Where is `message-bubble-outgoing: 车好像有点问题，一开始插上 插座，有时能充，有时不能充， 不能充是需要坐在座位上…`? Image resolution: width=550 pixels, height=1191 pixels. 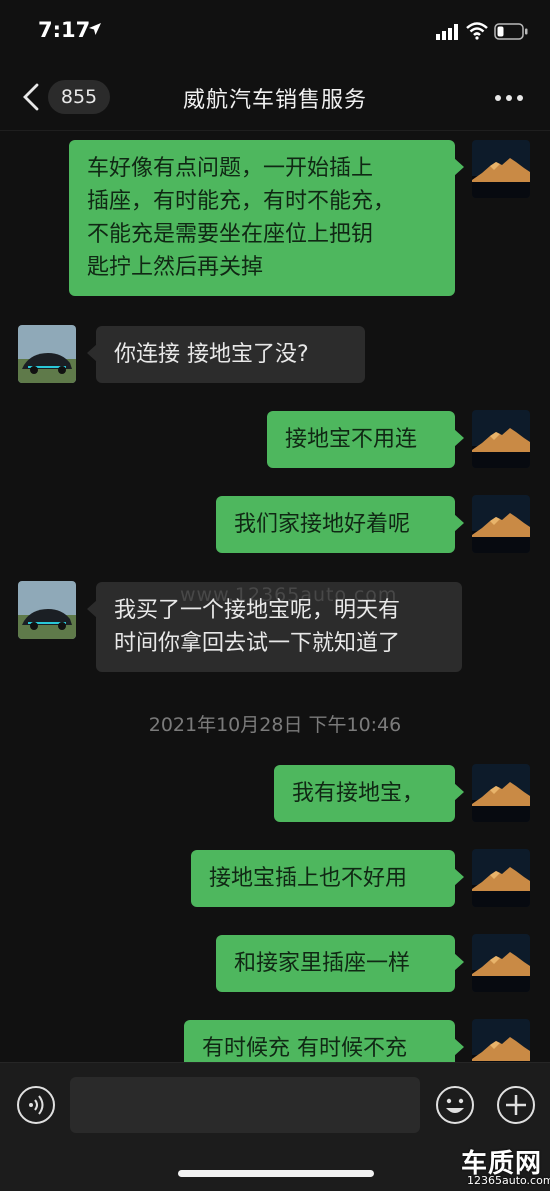
message-bubble-outgoing: 车好像有点问题，一开始插上 插座，有时能充，有时不能充， 不能充是需要坐在座位上… is located at coordinates (266, 218).